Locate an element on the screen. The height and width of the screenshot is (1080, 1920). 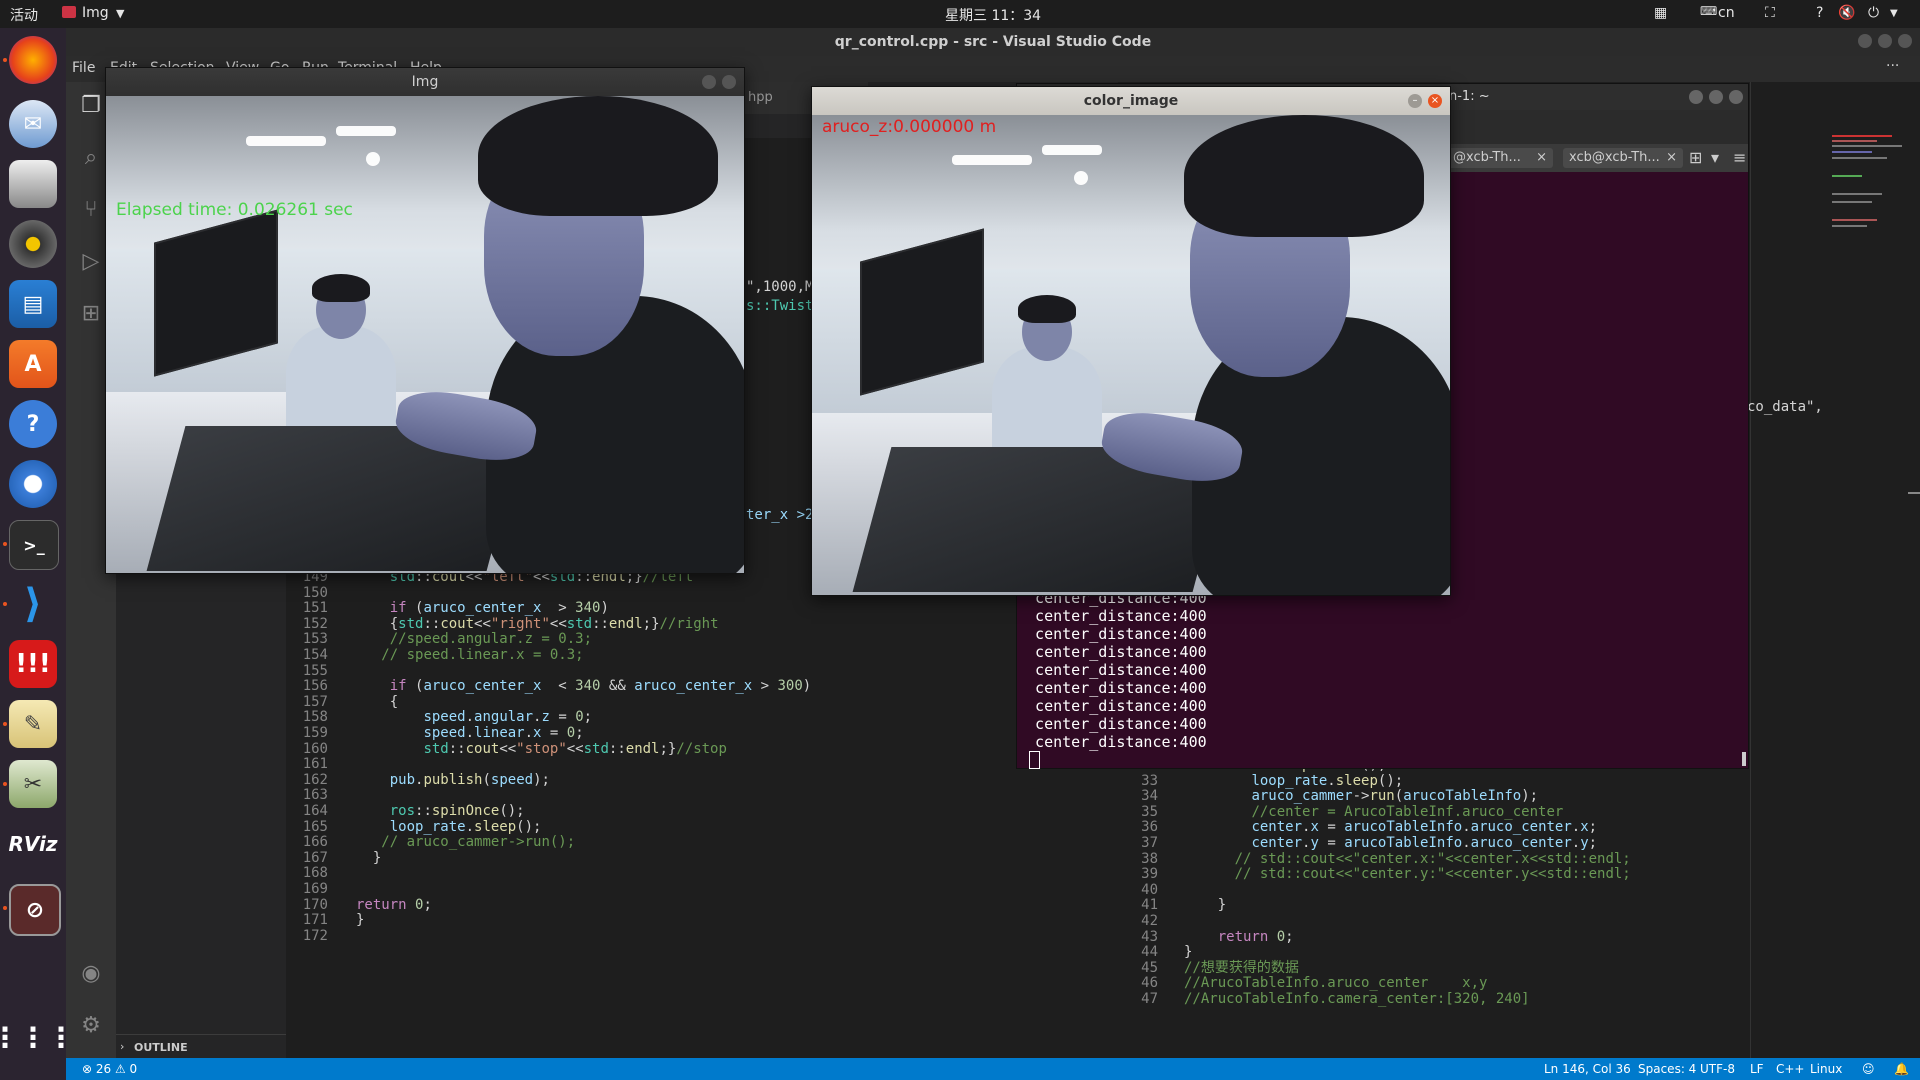
cursor-position: Ln 146, Col 36 is located at coordinates (1587, 1069).